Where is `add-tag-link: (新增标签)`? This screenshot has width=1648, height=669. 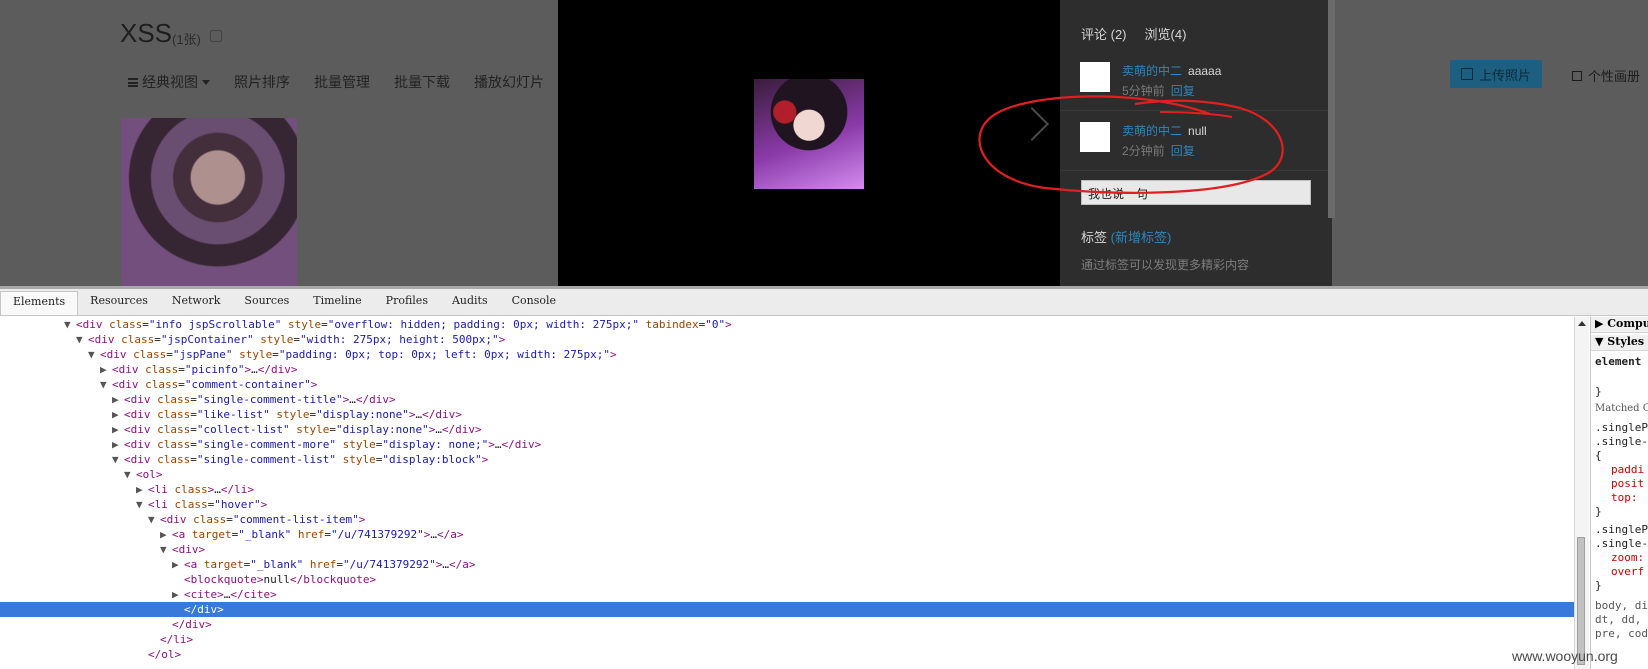
add-tag-link: (新增标签) is located at coordinates (1141, 237).